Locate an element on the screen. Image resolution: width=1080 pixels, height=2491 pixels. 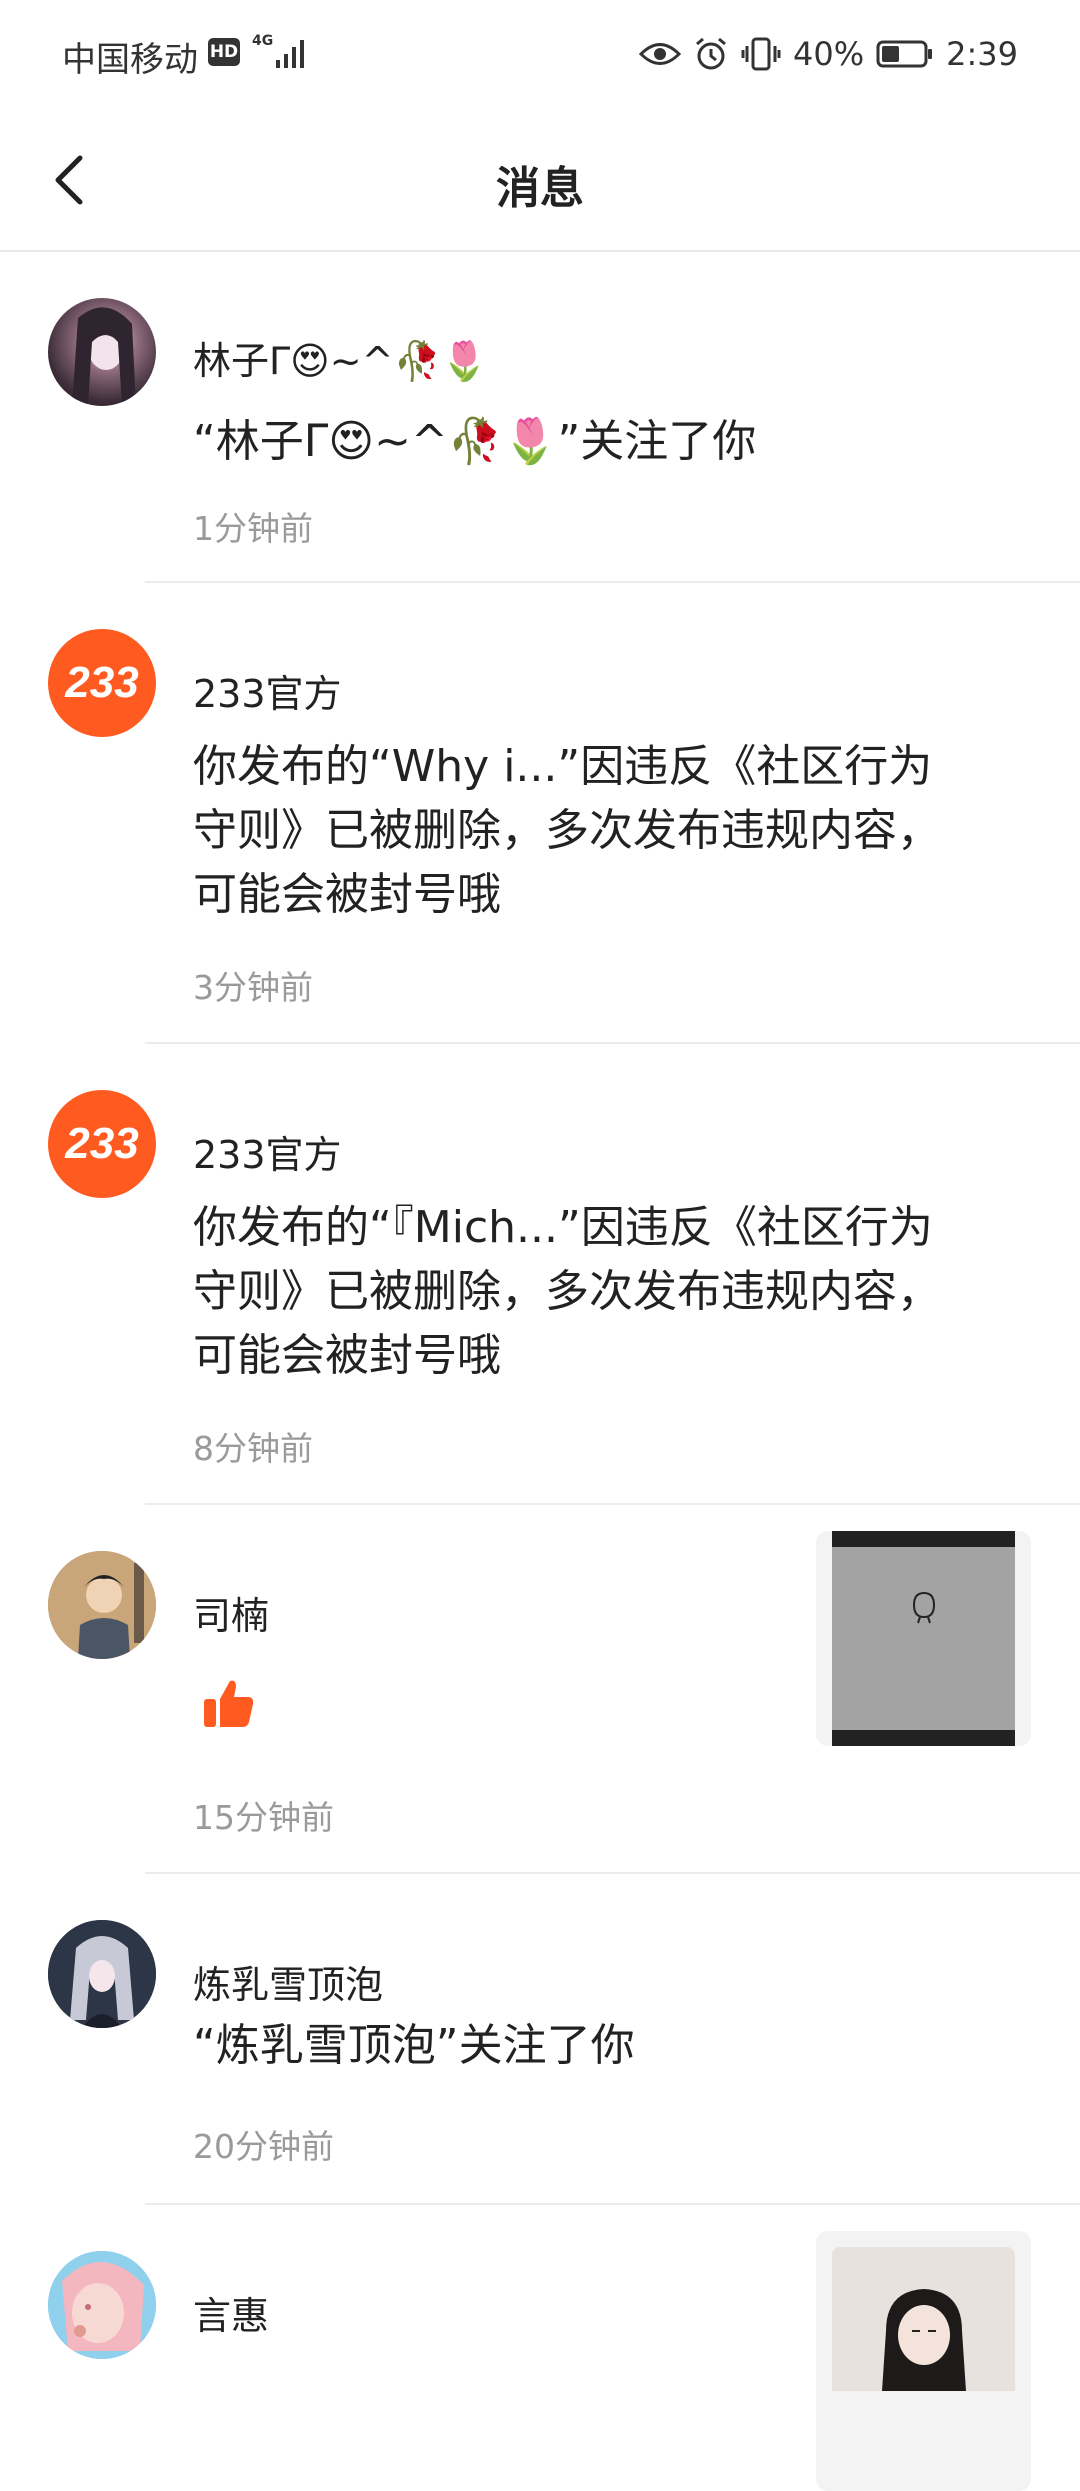
list-item: 林子ᒥ😍~^🥀🌷 “林子ᒥ😍~^🥀🌷”关注了你 1分钟前 is located at coordinates (540, 417).